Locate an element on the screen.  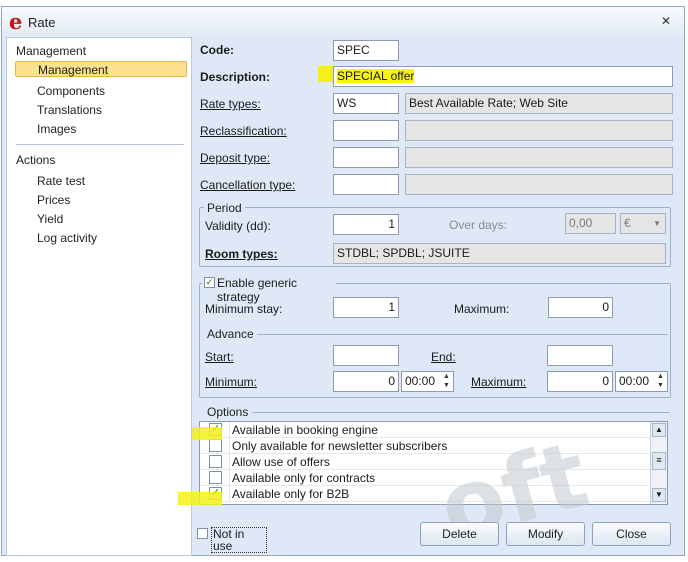
maximum-time-stepper: 00:00 ▲ ▼ is located at coordinates (641, 381).